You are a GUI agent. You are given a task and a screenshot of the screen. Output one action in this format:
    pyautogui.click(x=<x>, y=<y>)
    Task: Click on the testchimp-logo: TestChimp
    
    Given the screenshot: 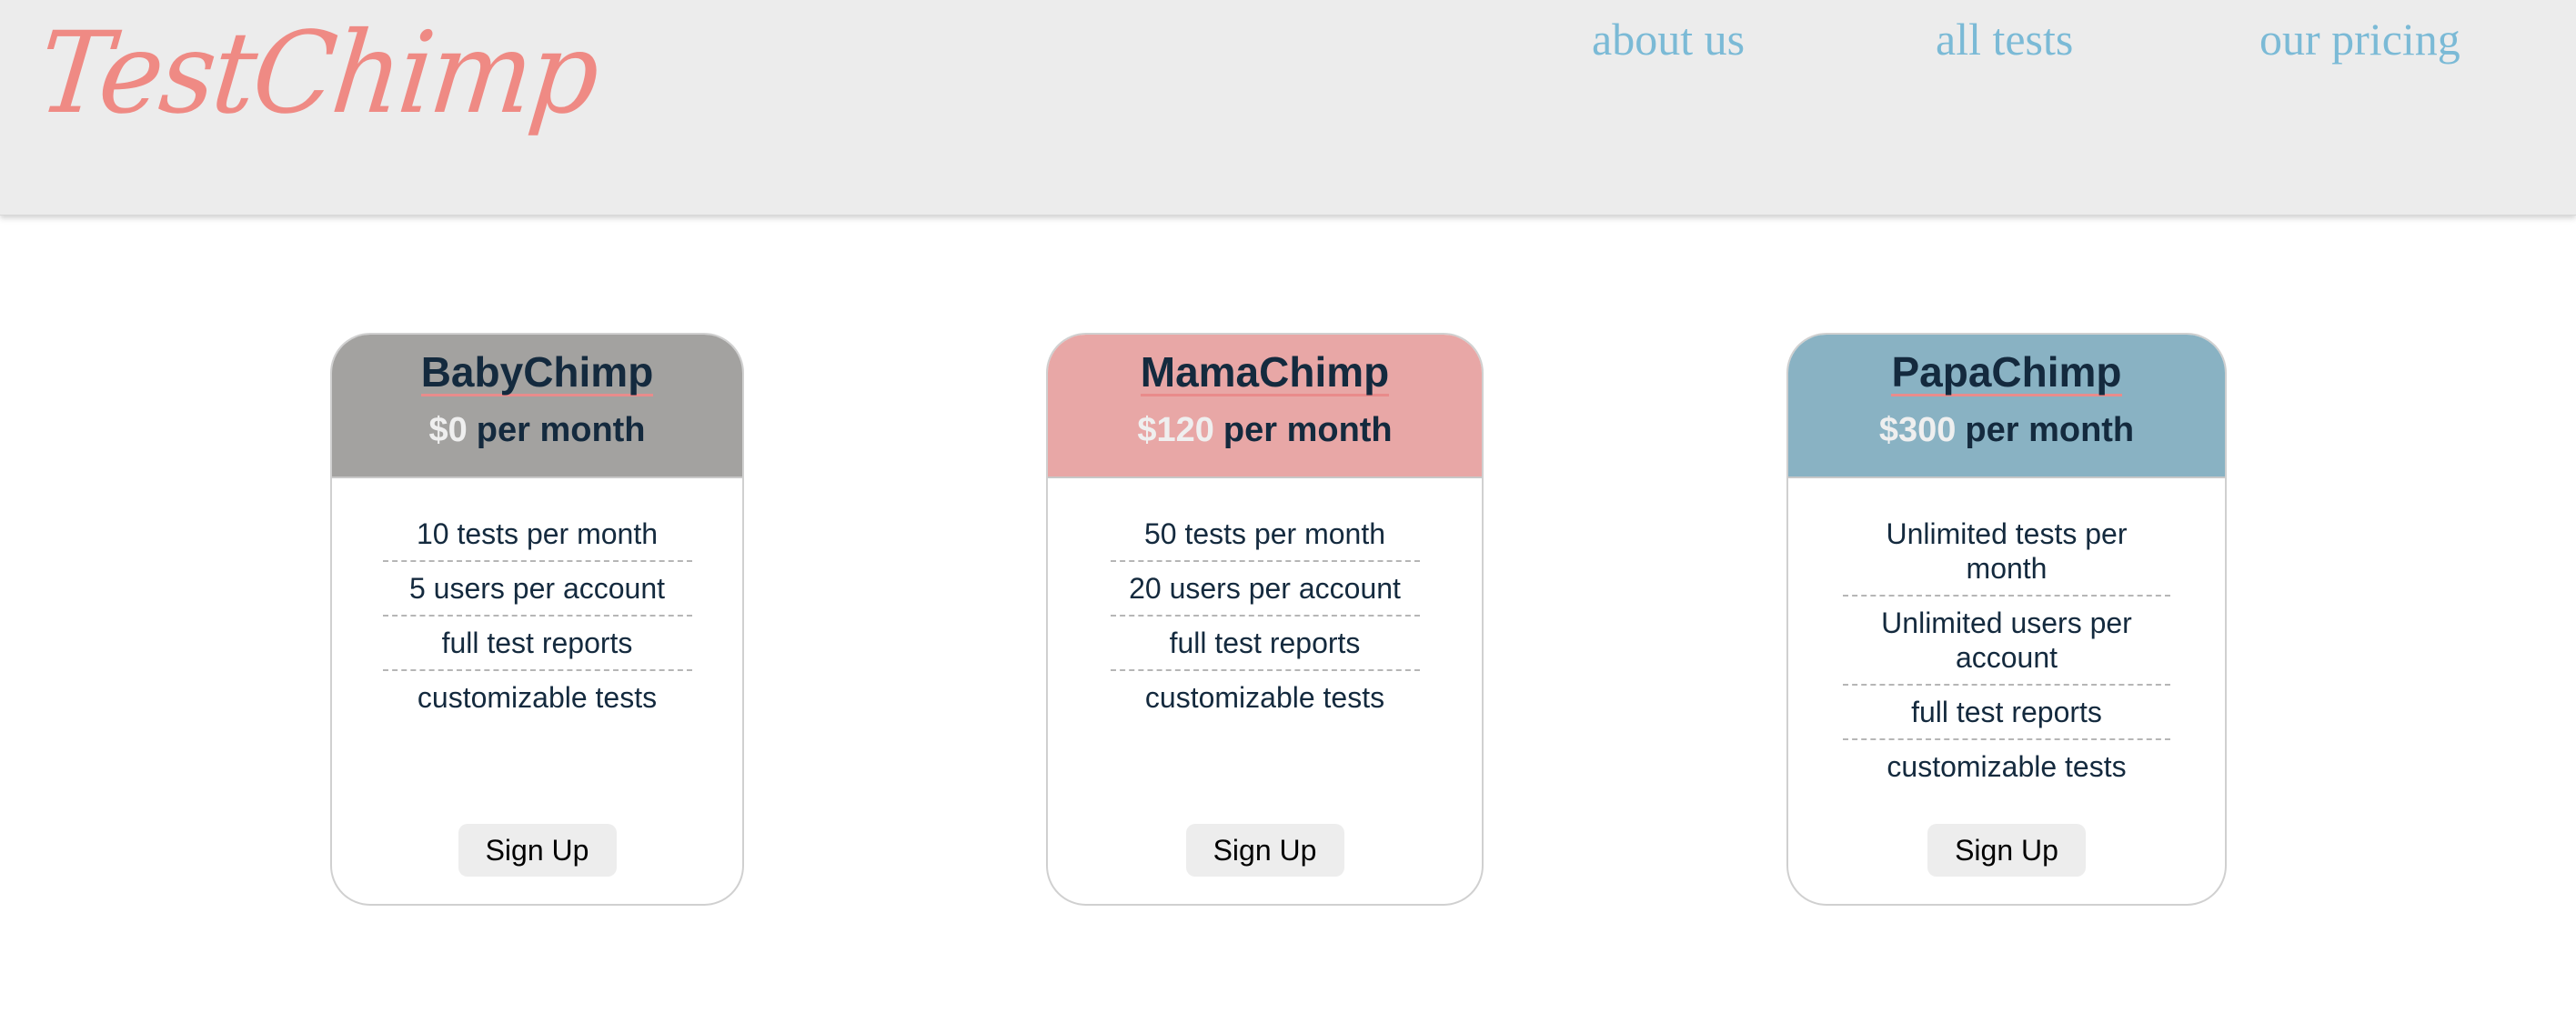 What is the action you would take?
    pyautogui.click(x=318, y=73)
    